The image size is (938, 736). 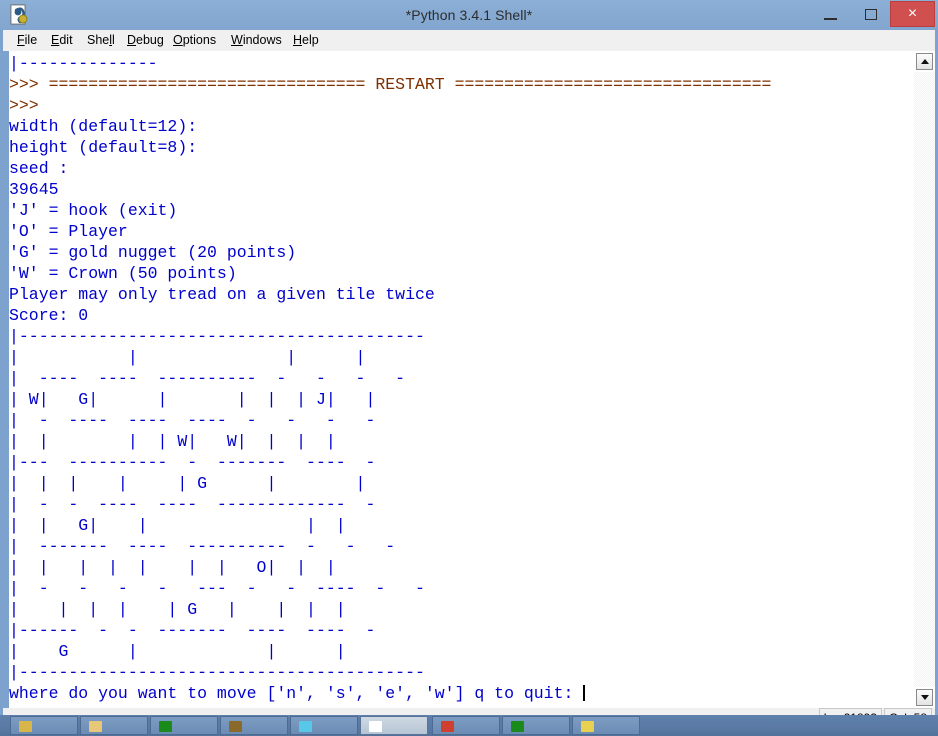 I want to click on taskbar, so click(x=469, y=725).